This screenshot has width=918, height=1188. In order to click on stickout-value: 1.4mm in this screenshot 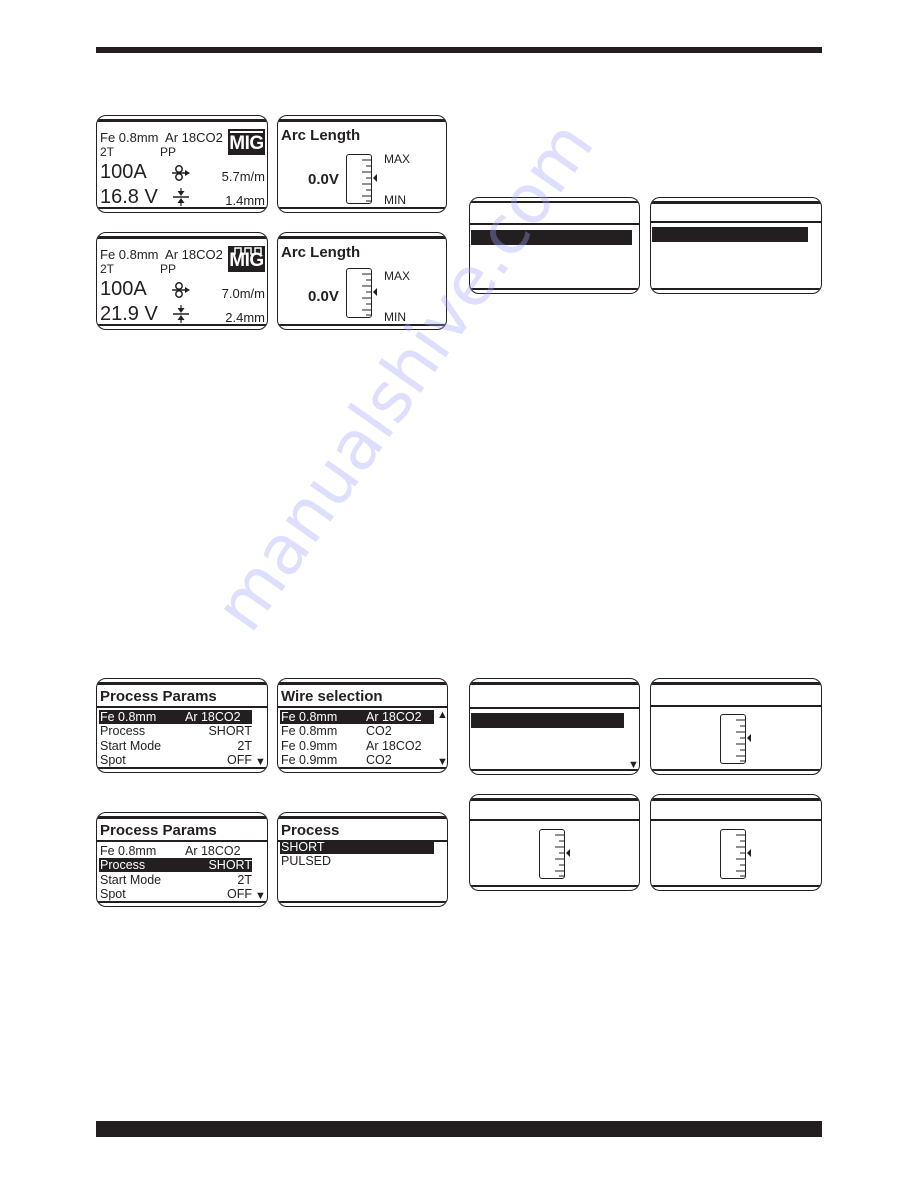, I will do `click(245, 200)`.